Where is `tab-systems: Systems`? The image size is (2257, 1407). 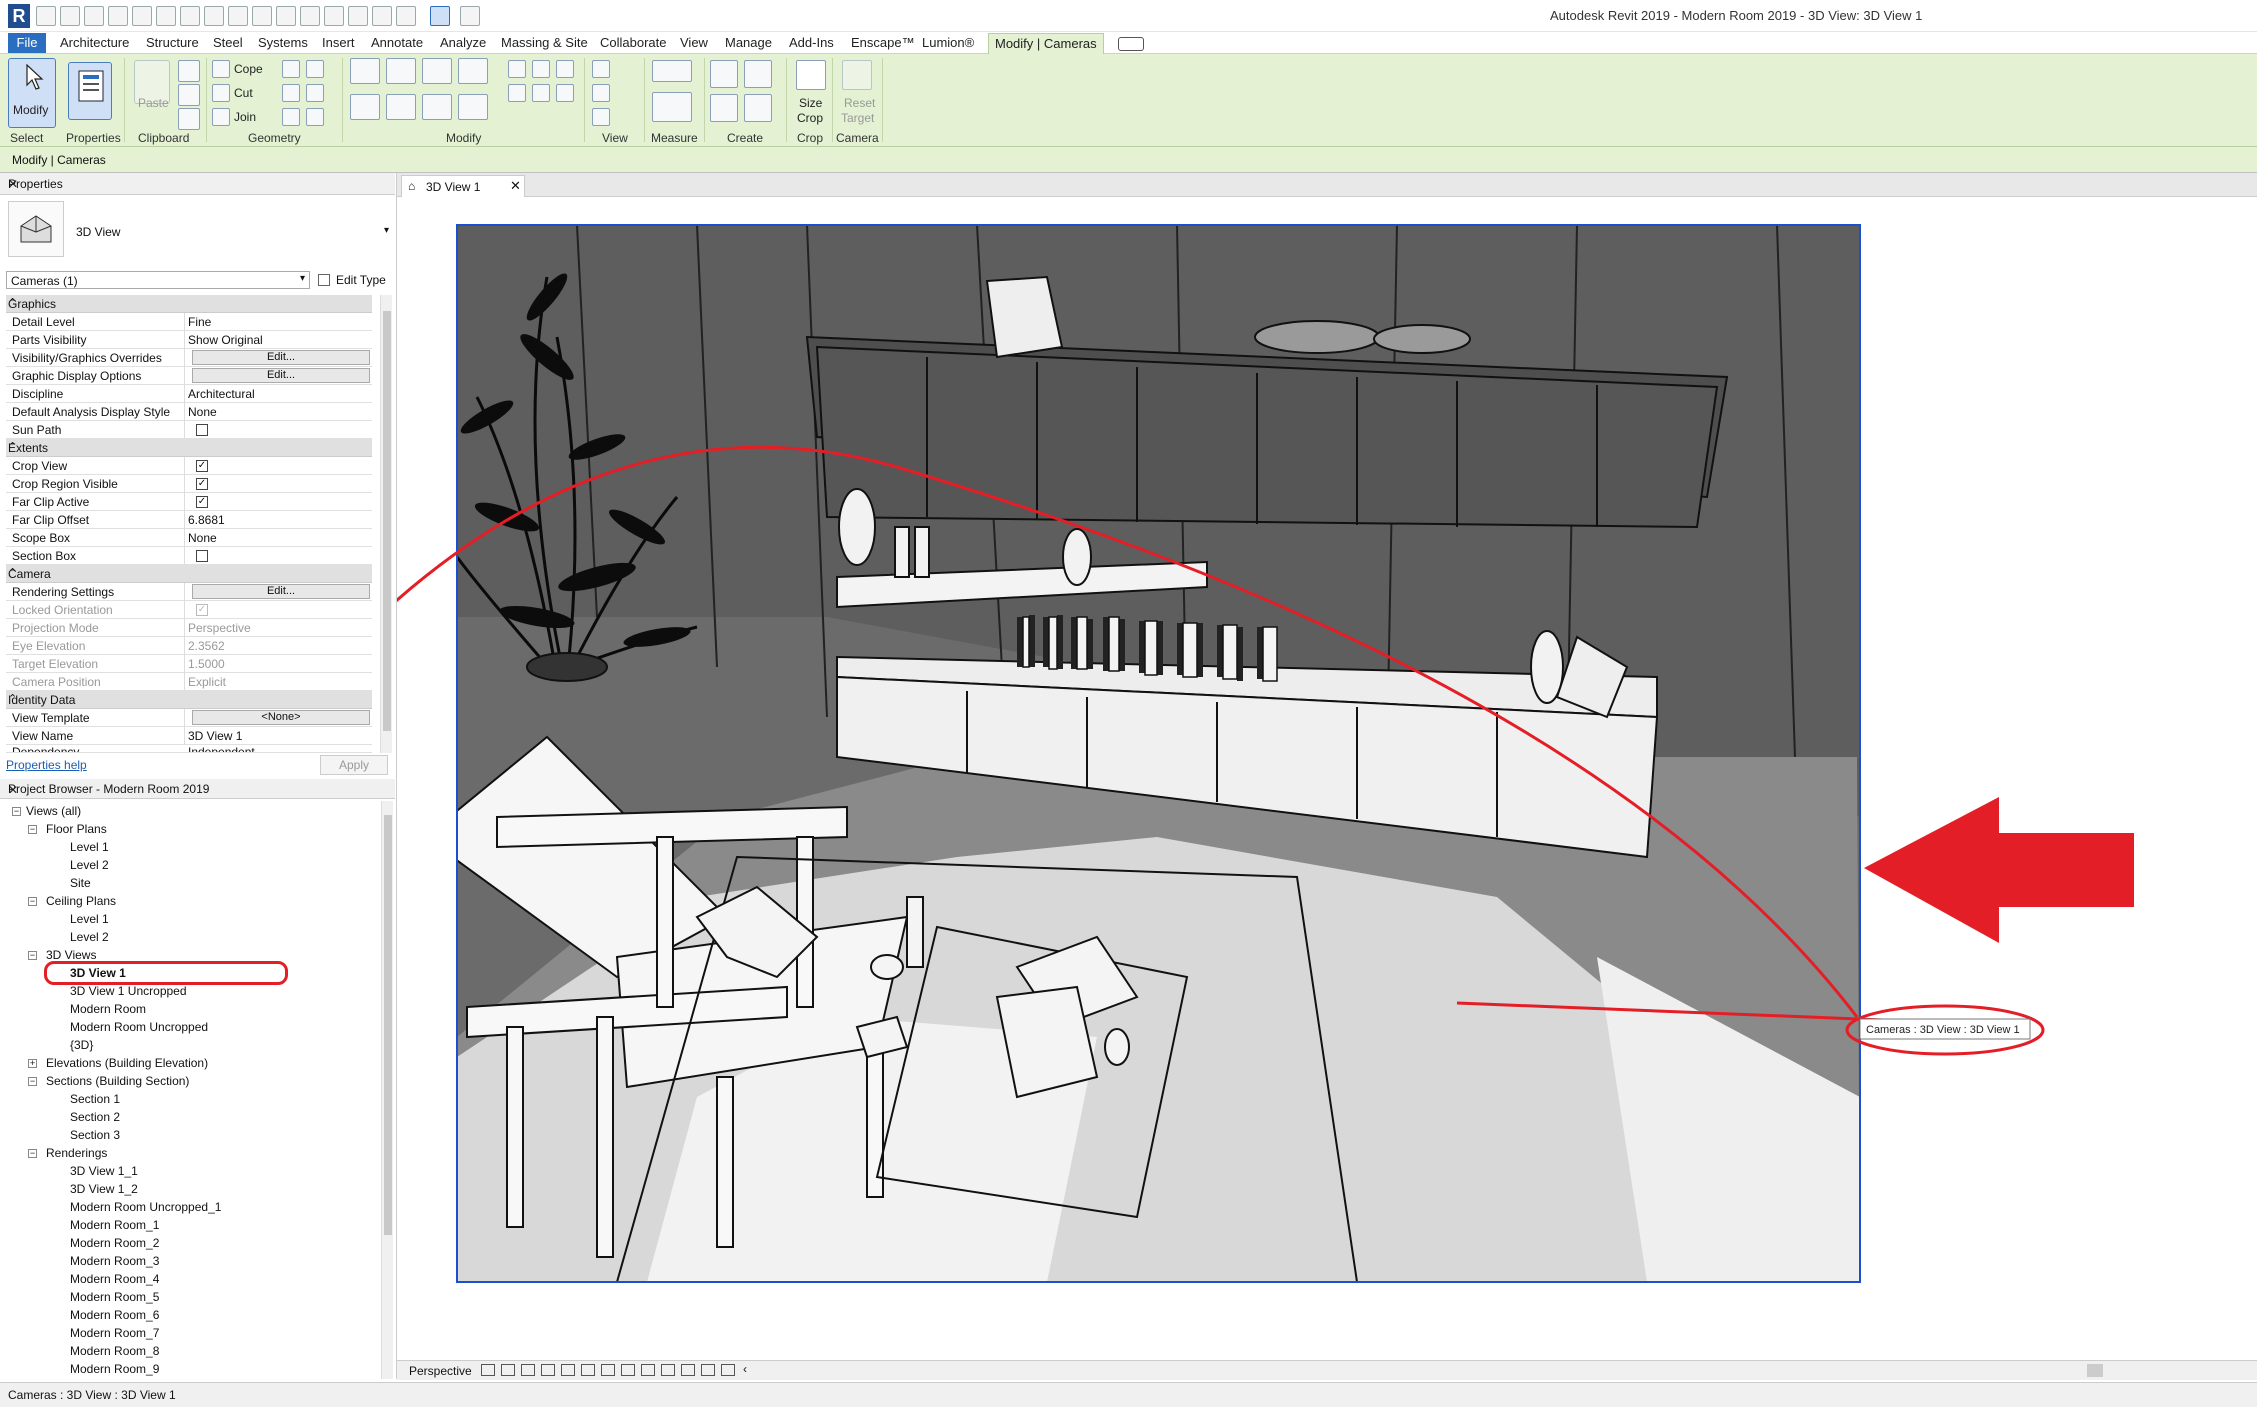
tab-systems: Systems is located at coordinates (283, 42).